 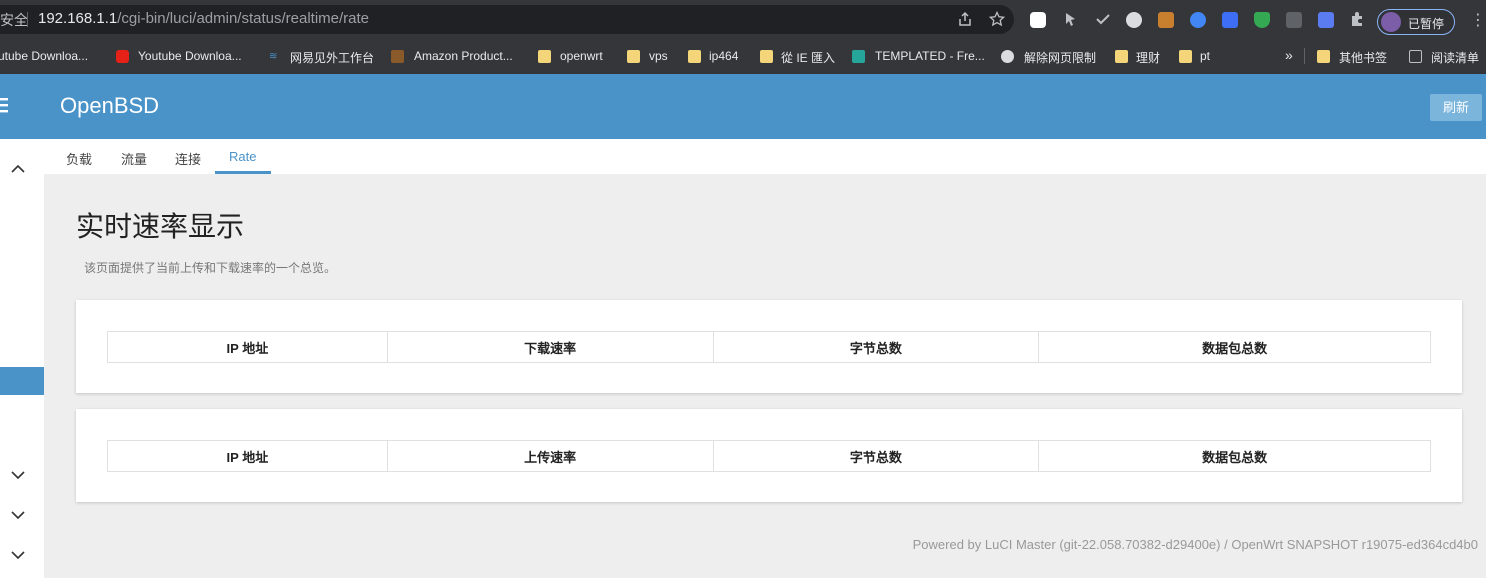 I want to click on bookmark-item: 网易见外工作台, so click(x=332, y=57).